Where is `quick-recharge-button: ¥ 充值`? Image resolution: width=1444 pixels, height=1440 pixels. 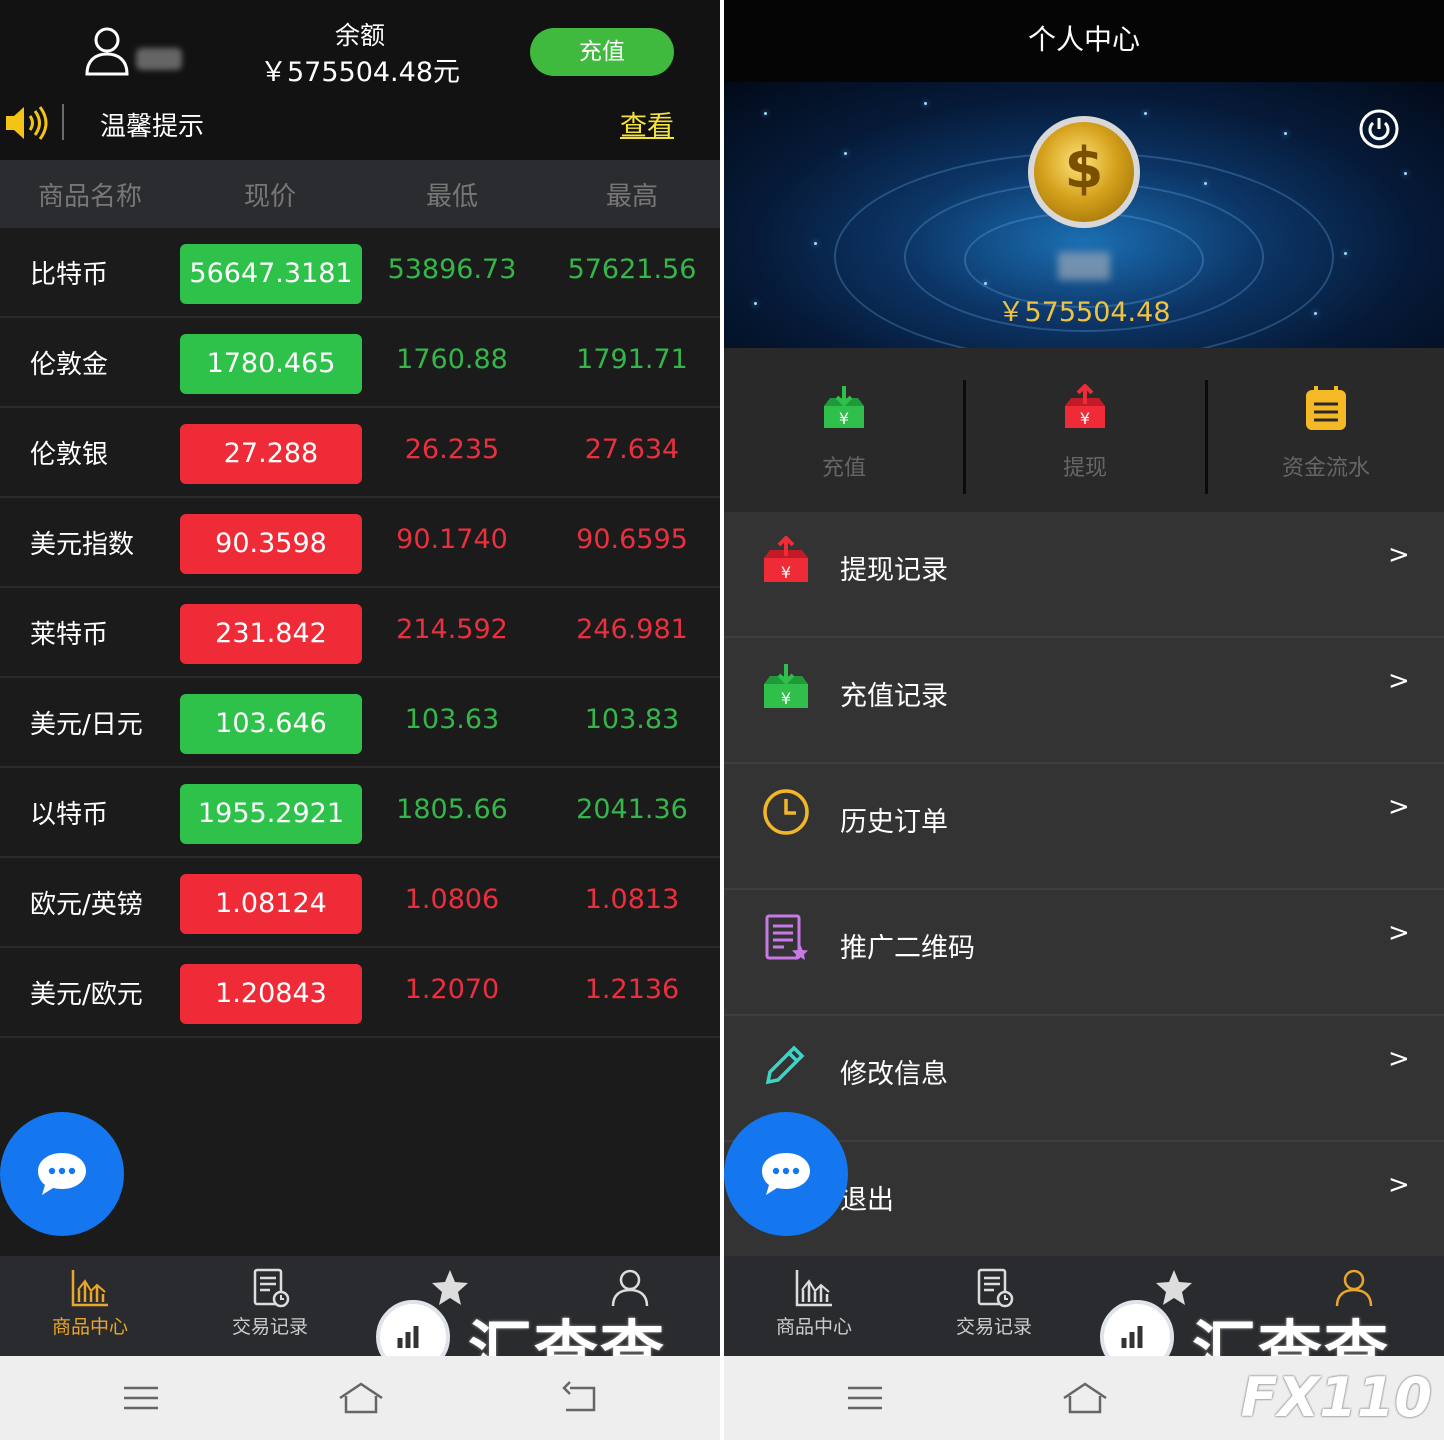
quick-recharge-button: ¥ 充值 is located at coordinates (844, 444).